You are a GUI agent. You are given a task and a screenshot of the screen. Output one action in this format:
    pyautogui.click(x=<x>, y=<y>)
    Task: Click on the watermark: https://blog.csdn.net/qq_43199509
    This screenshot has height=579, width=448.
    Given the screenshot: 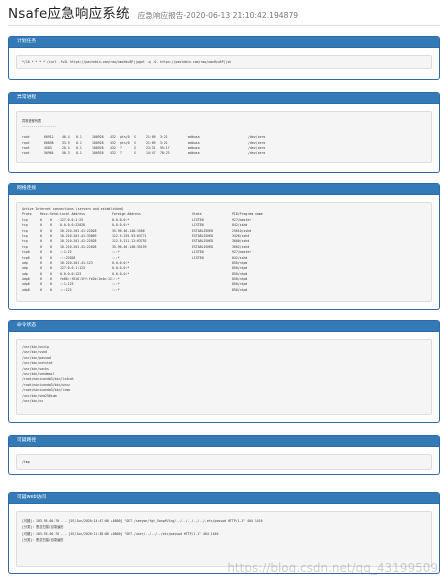 What is the action you would take?
    pyautogui.click(x=332, y=568)
    